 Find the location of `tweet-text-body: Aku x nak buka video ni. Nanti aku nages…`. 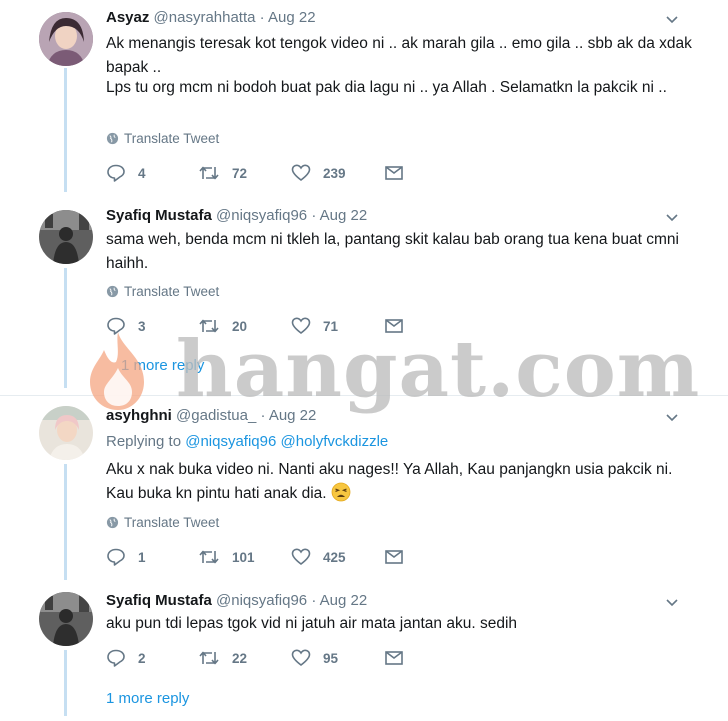

tweet-text-body: Aku x nak buka video ni. Nanti aku nages… is located at coordinates (389, 481).